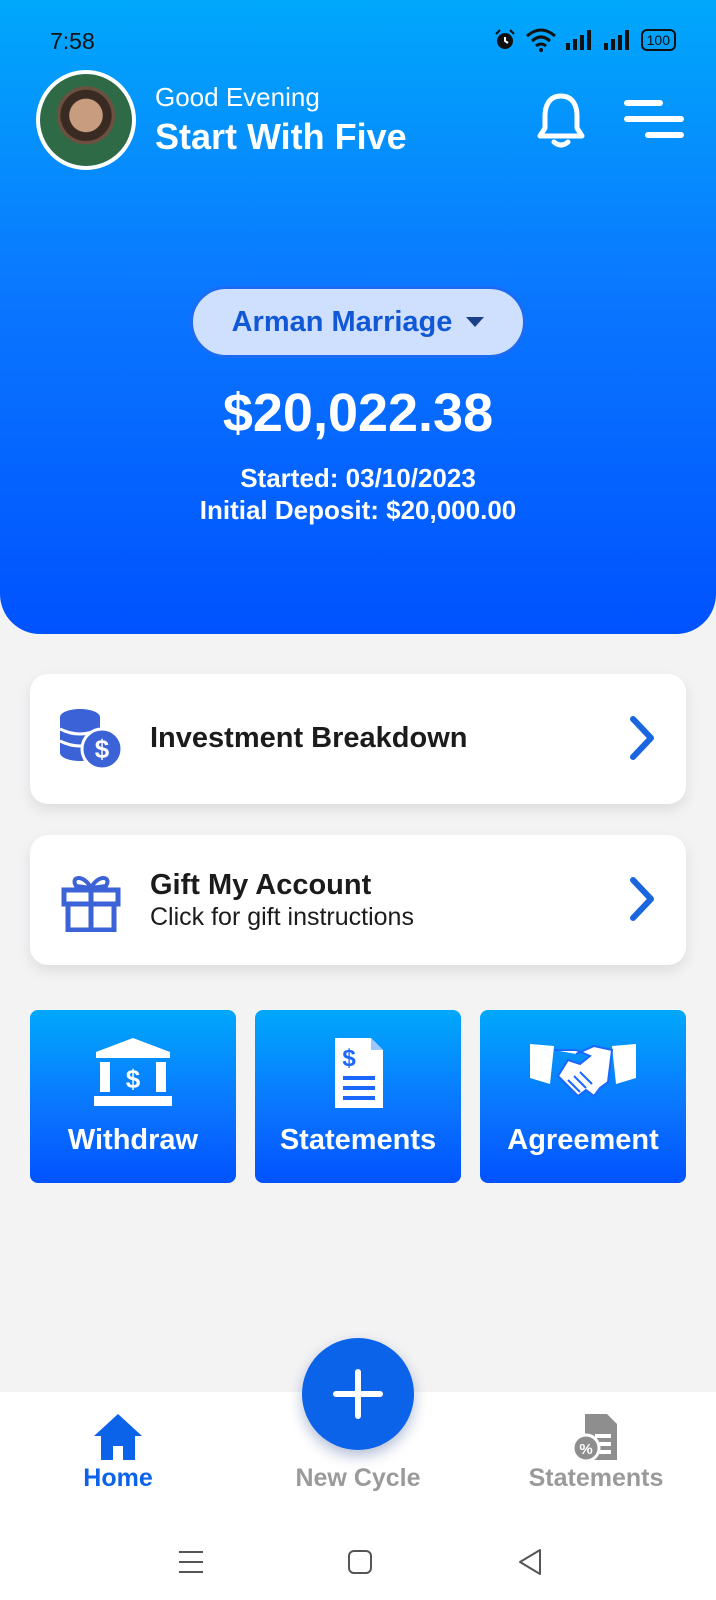  Describe the element at coordinates (191, 1562) in the screenshot. I see `recent-apps-icon` at that location.